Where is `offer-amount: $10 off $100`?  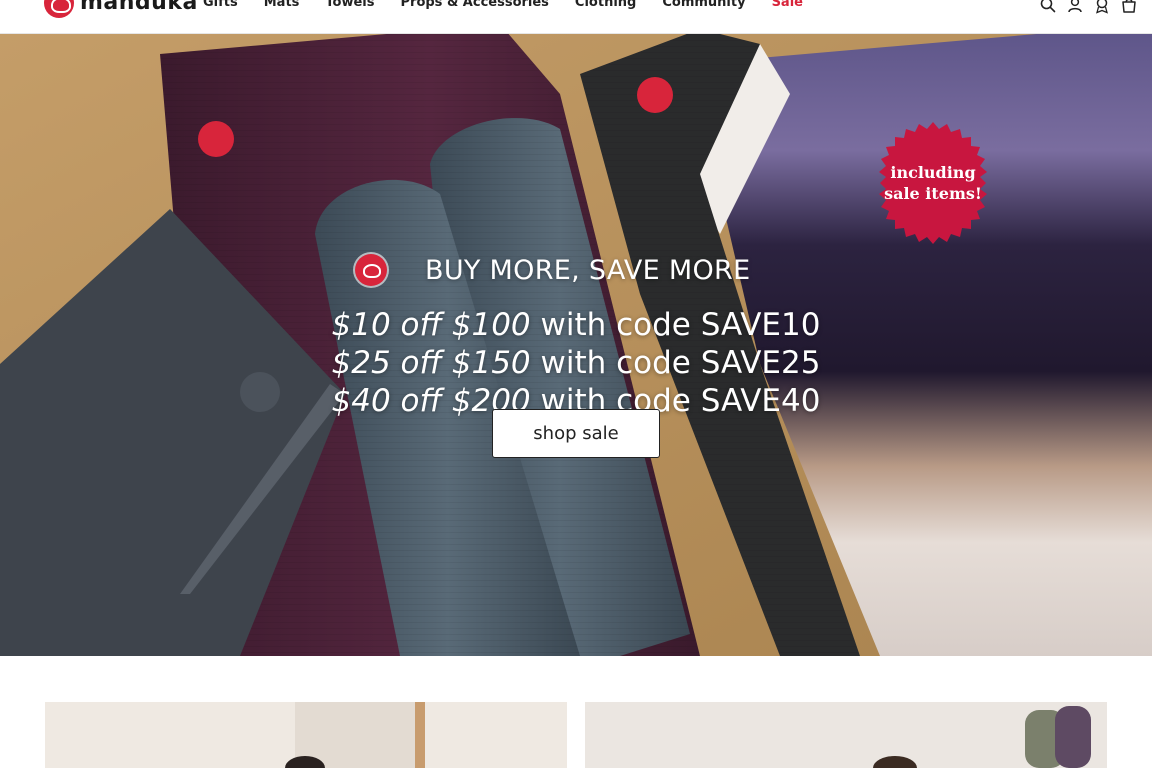
offer-amount: $10 off $100 is located at coordinates (431, 325).